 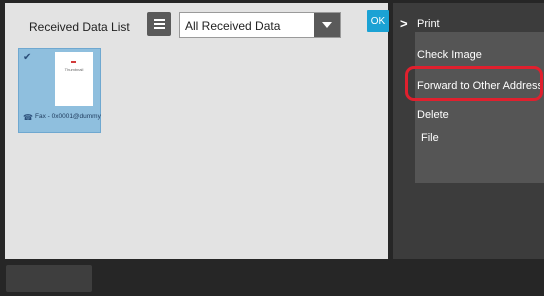 What do you see at coordinates (433, 115) in the screenshot?
I see `menu-item-delete: Delete` at bounding box center [433, 115].